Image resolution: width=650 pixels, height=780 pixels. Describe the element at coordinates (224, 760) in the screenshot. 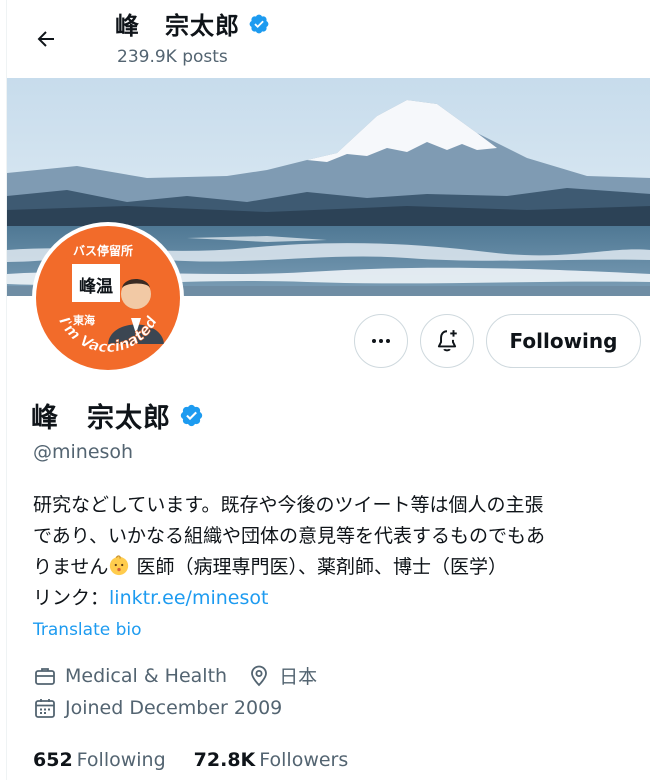

I see `followers-count: 72.8K` at that location.